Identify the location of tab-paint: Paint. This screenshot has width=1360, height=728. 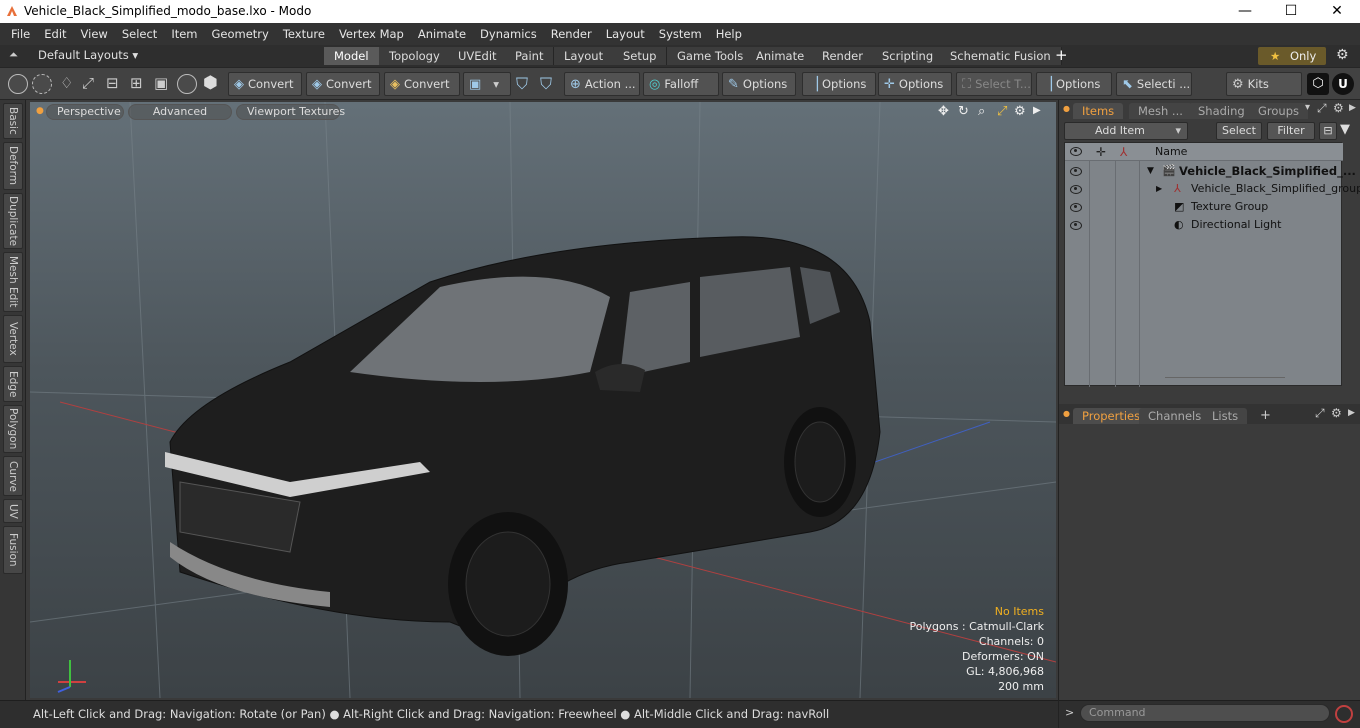
(530, 56).